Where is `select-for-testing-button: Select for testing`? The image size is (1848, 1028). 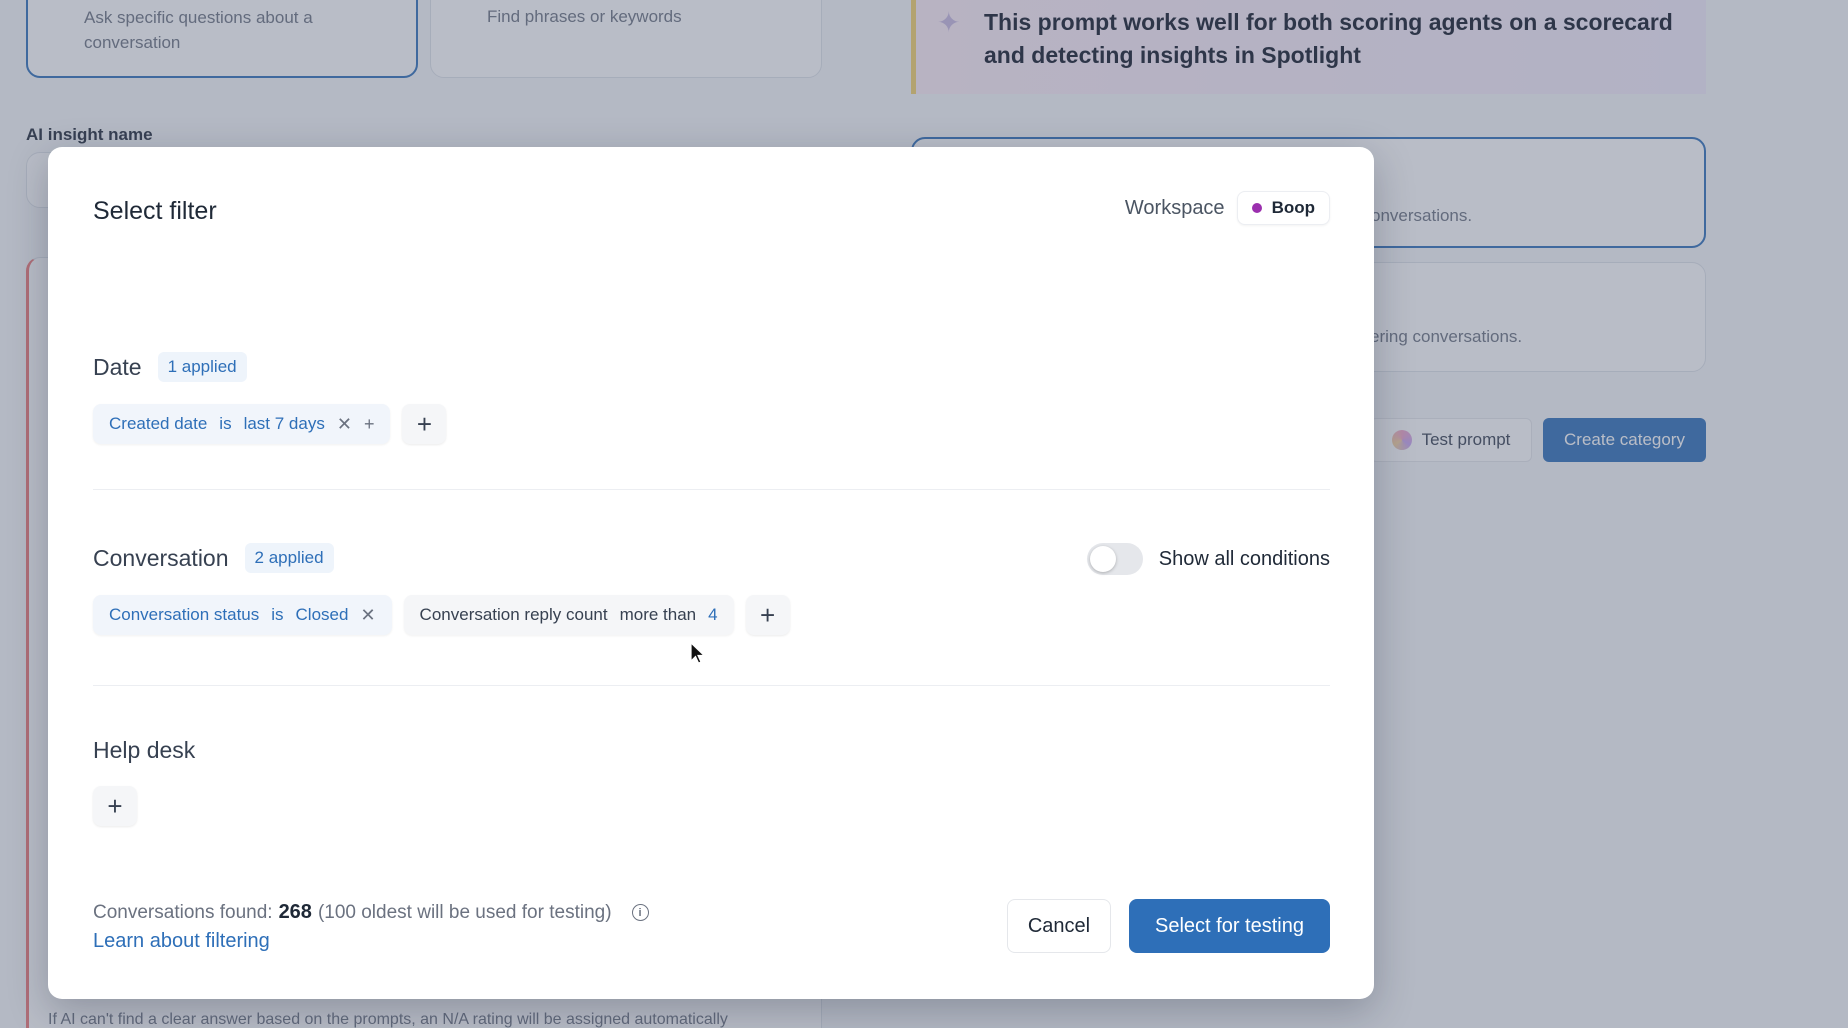
select-for-testing-button: Select for testing is located at coordinates (1229, 926).